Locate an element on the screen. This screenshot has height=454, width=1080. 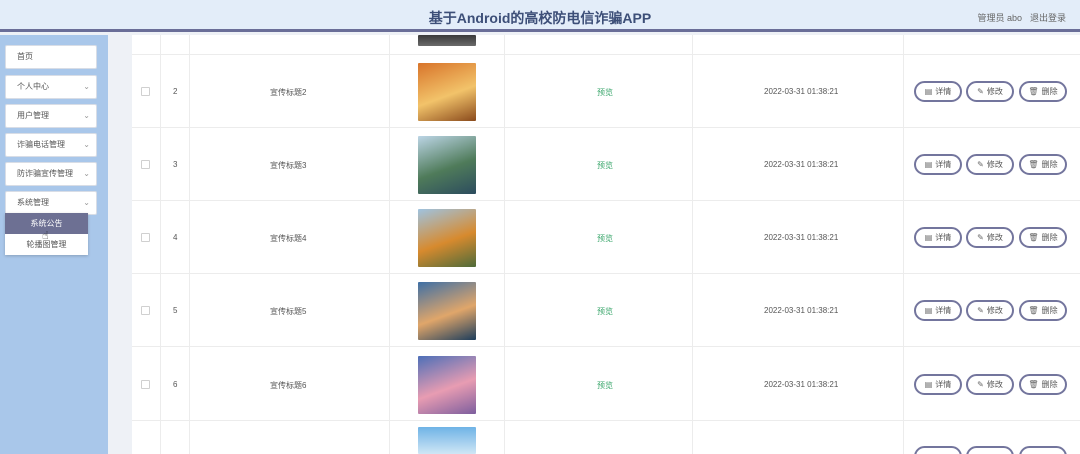
promo-title: 宣传标题2 is located at coordinates (288, 92).